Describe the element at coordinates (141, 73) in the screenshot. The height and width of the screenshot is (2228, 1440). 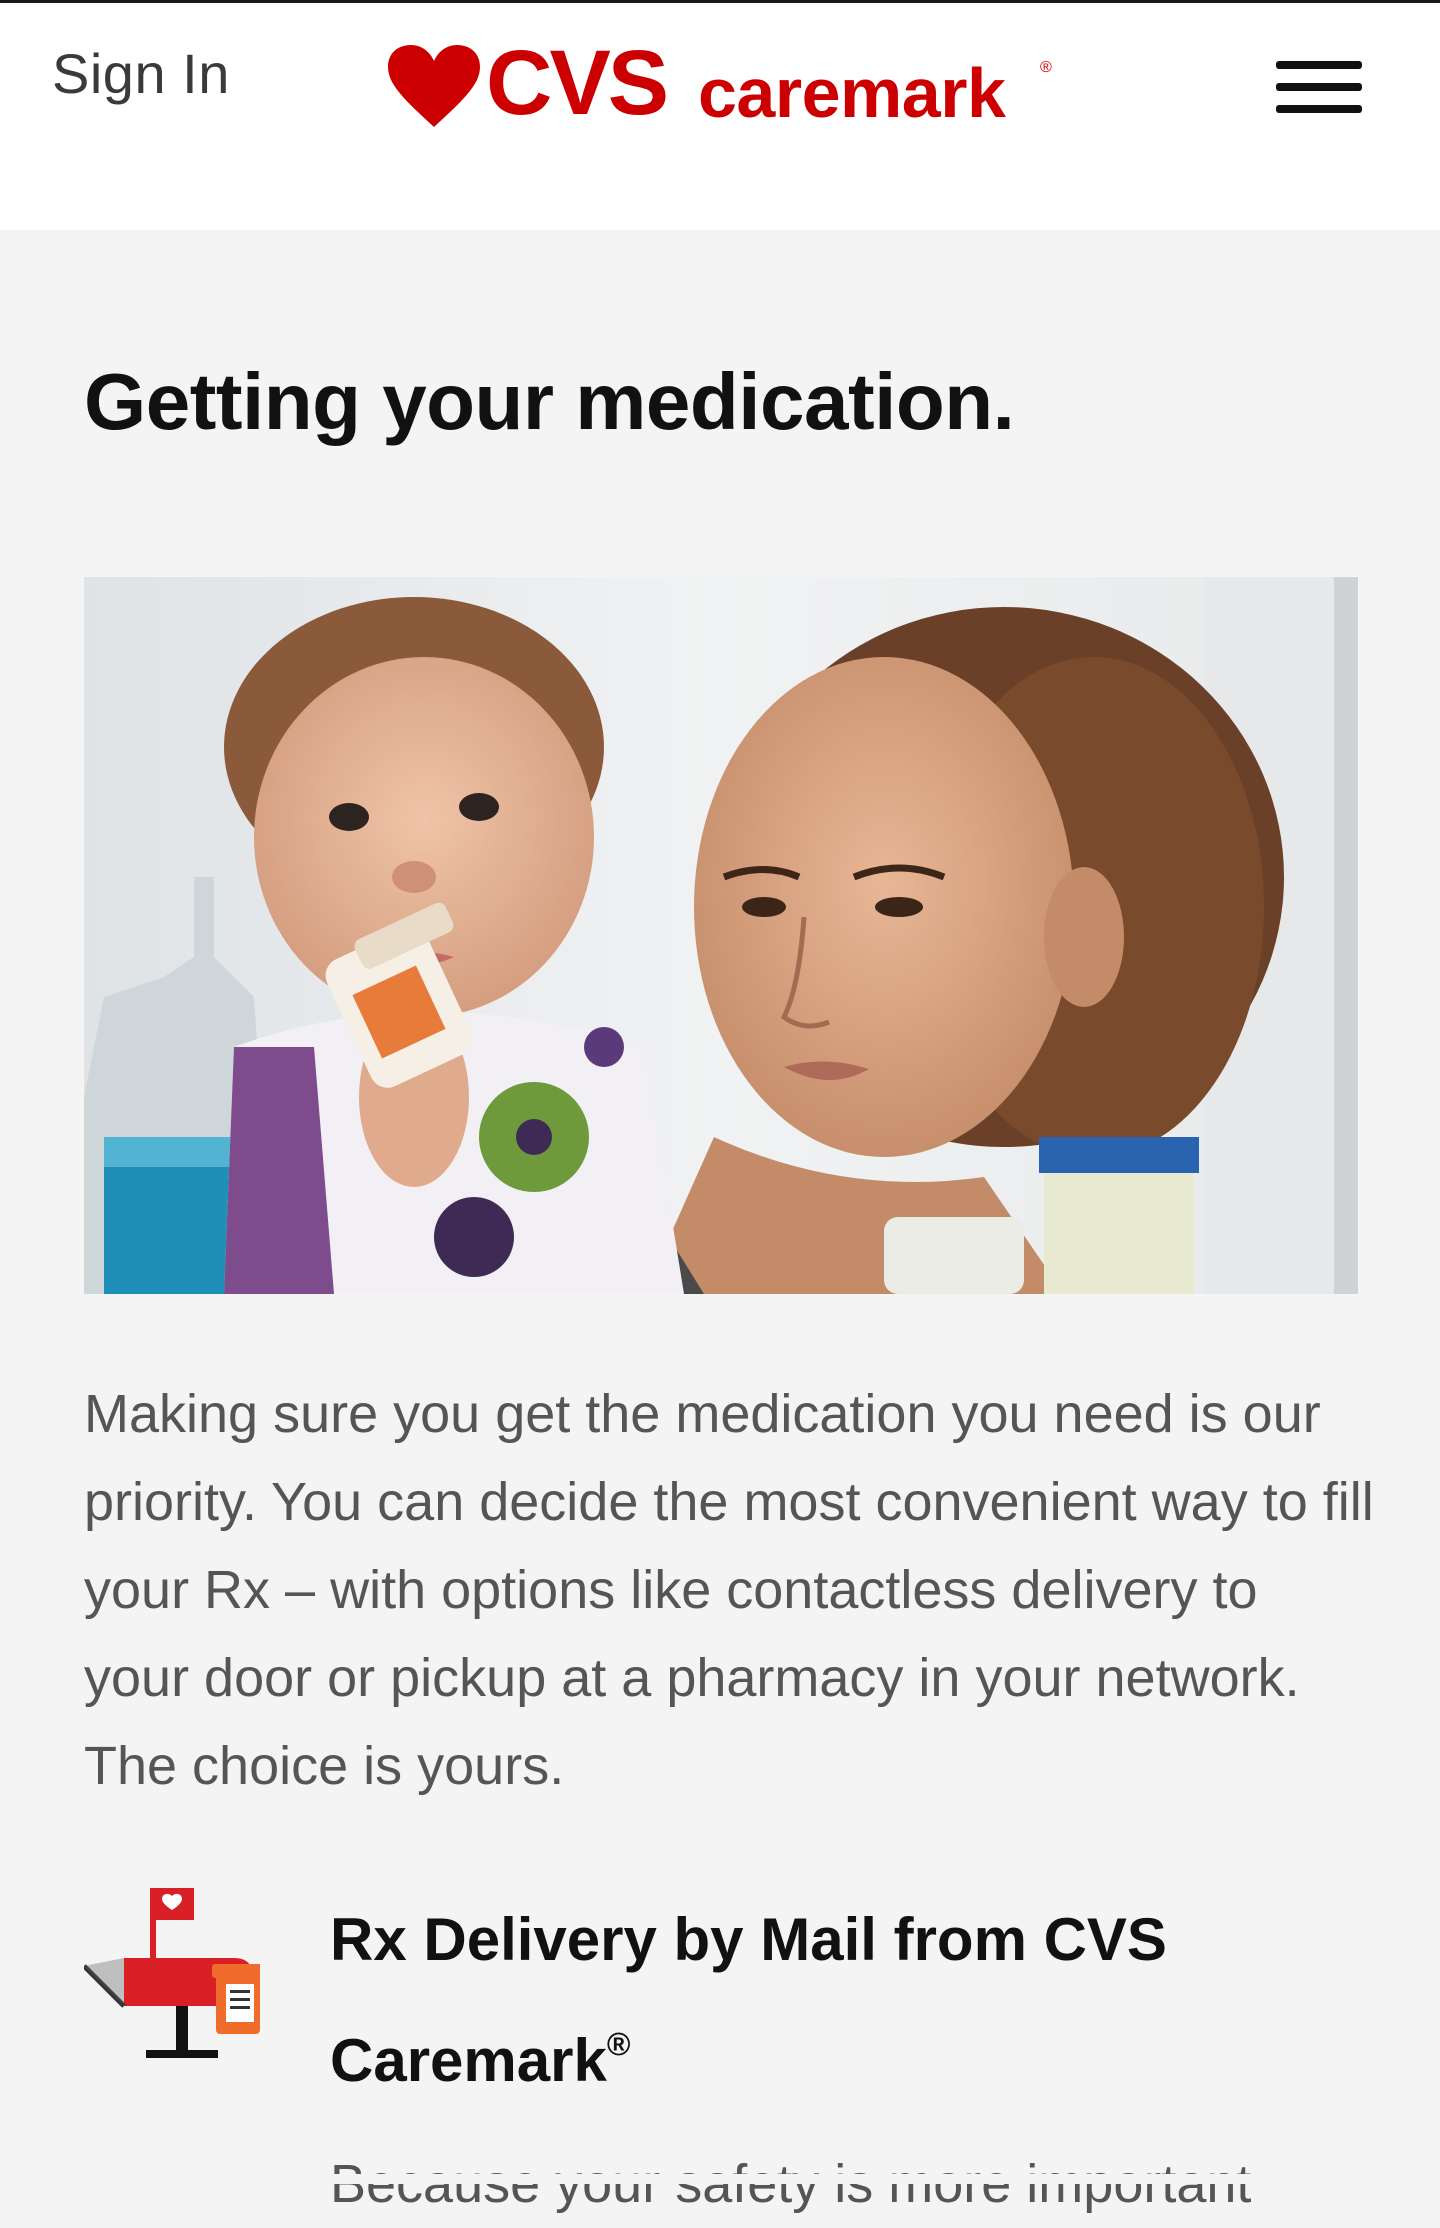
I see `sign-in-link: Sign In` at that location.